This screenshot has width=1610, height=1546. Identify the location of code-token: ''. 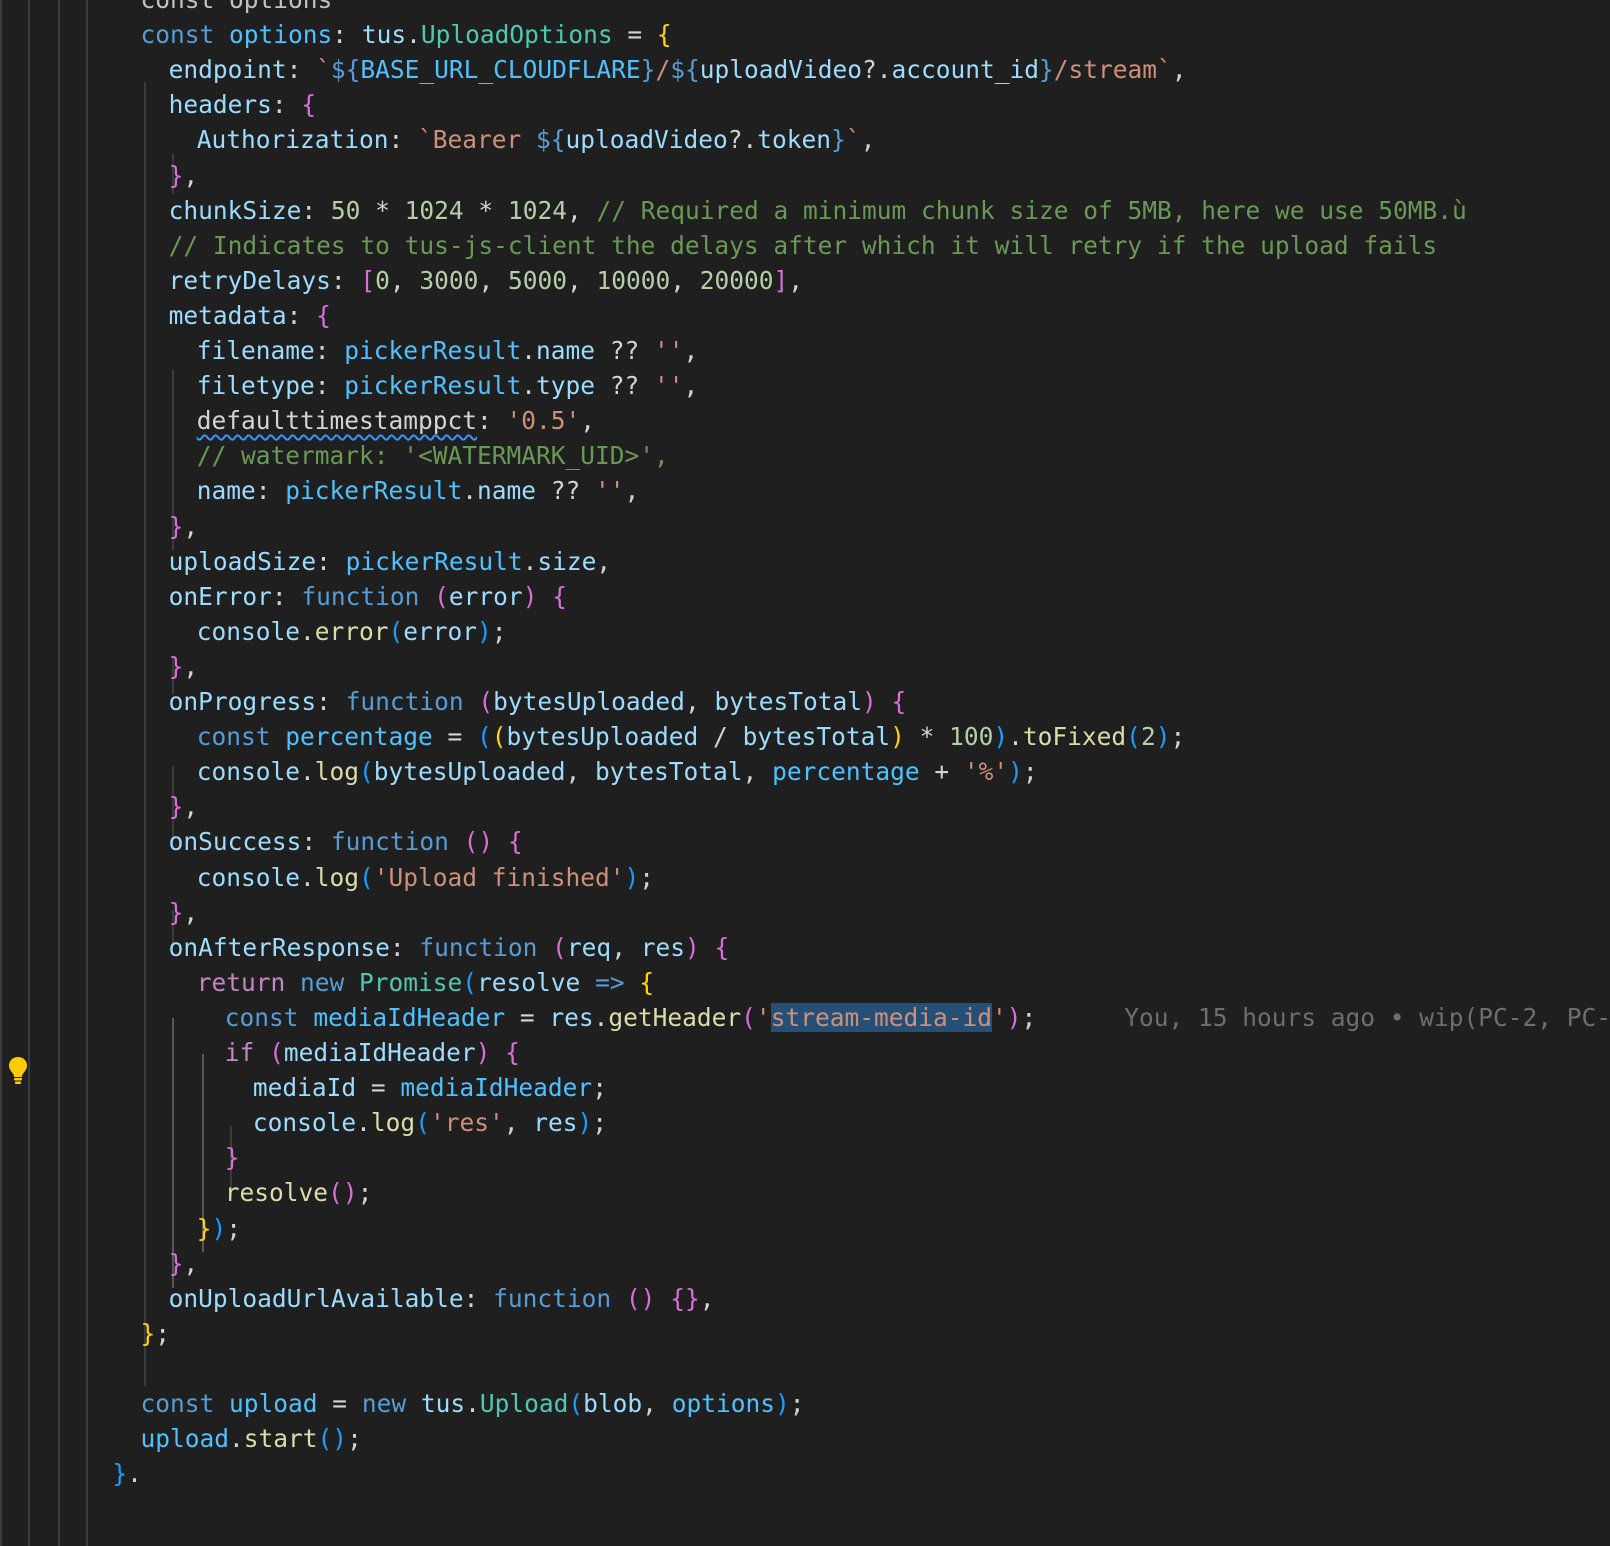
(669, 350).